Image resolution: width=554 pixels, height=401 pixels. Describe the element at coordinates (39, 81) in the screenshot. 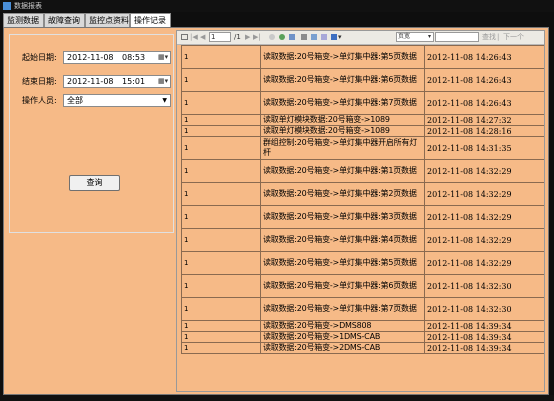

I see `end-date-label: 结束日期:` at that location.